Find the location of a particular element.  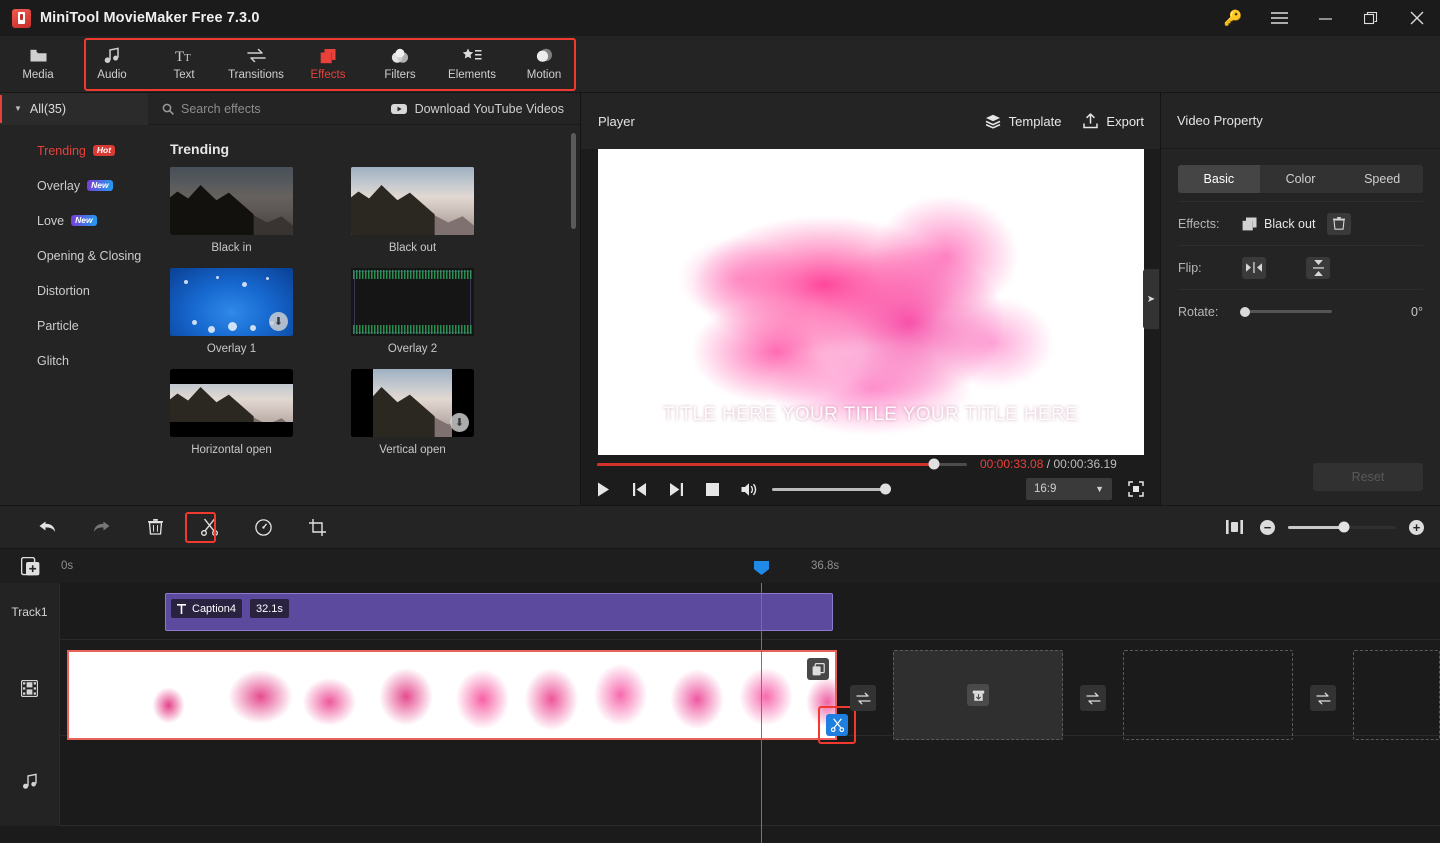

effect-card-vertical-open: ⬇ Vertical open is located at coordinates (412, 412).